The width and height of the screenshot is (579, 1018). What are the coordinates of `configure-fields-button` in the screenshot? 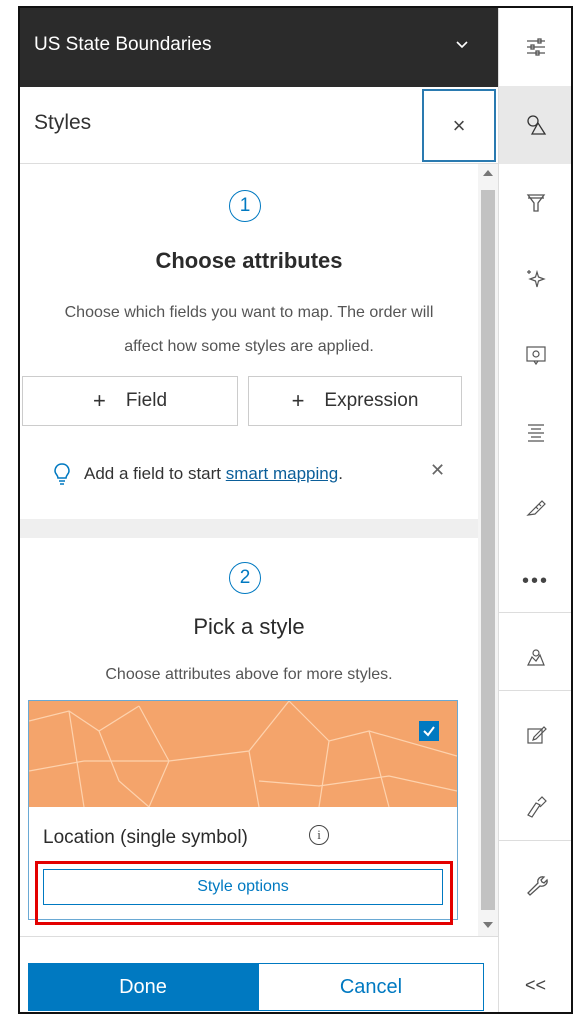 It's located at (535, 507).